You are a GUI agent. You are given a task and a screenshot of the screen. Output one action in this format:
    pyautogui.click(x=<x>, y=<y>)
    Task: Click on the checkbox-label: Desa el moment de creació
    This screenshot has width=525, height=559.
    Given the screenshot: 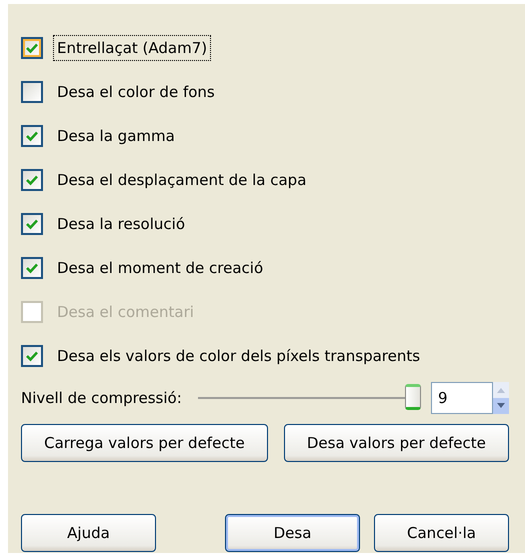 What is the action you would take?
    pyautogui.click(x=160, y=268)
    